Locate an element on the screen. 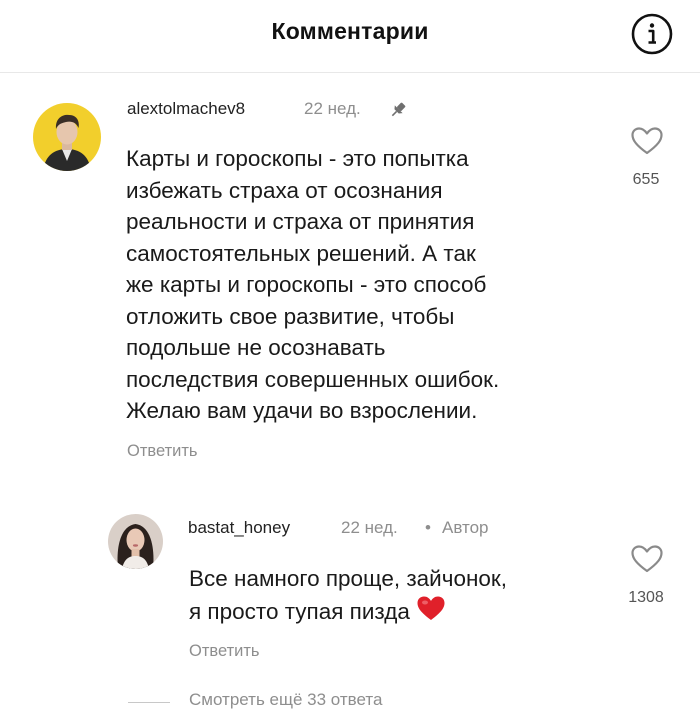 This screenshot has height=727, width=700. comment-text-line: самостоятельных решений. А так is located at coordinates (301, 253).